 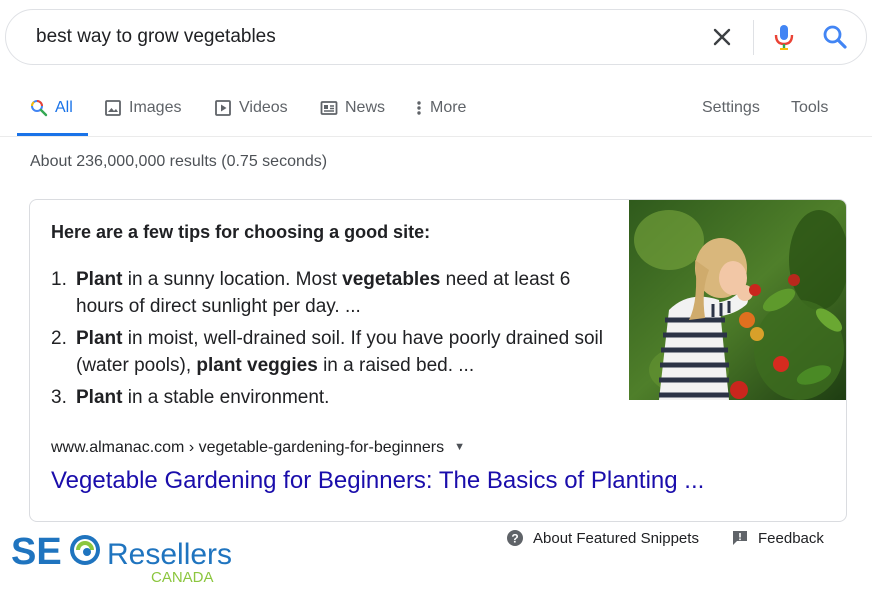 What do you see at coordinates (740, 538) in the screenshot?
I see `feedback-icon` at bounding box center [740, 538].